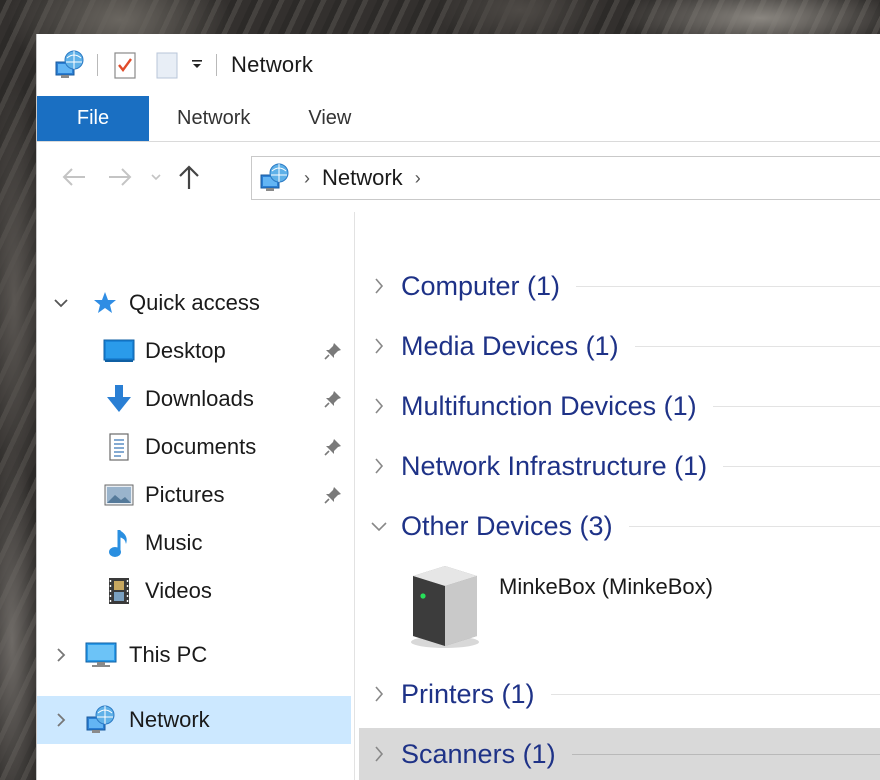  What do you see at coordinates (549, 405) in the screenshot?
I see `group-label: Multifunction Devices (1)` at bounding box center [549, 405].